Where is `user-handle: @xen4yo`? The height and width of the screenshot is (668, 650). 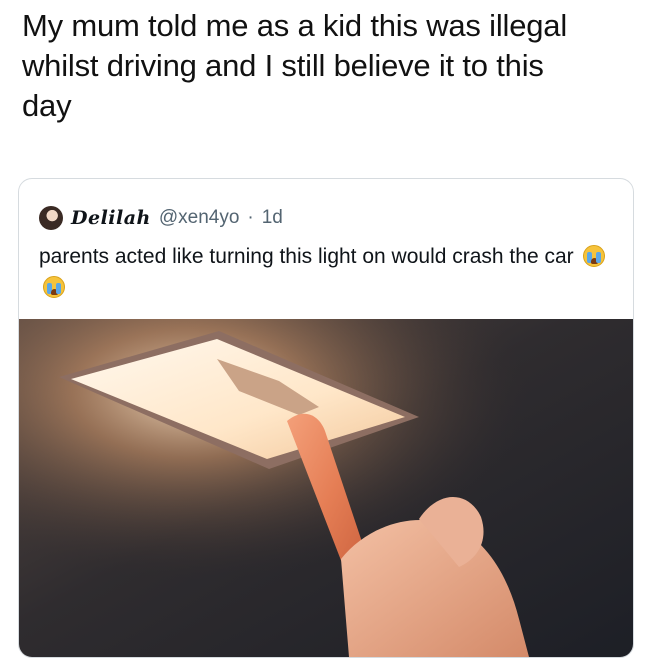
user-handle: @xen4yo is located at coordinates (199, 218).